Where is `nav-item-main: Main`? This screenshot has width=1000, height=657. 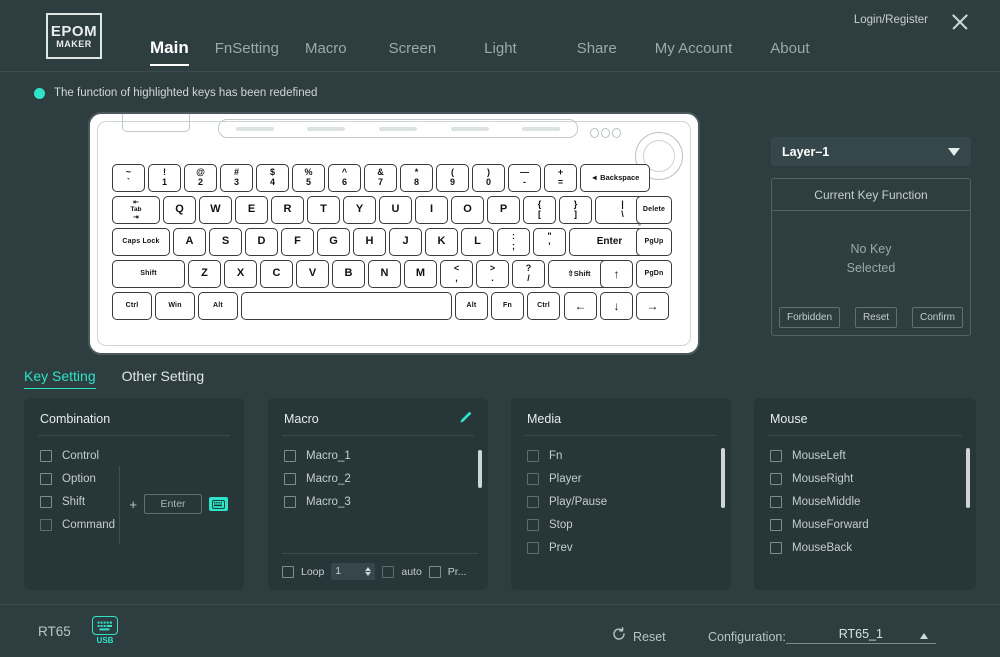 nav-item-main: Main is located at coordinates (169, 52).